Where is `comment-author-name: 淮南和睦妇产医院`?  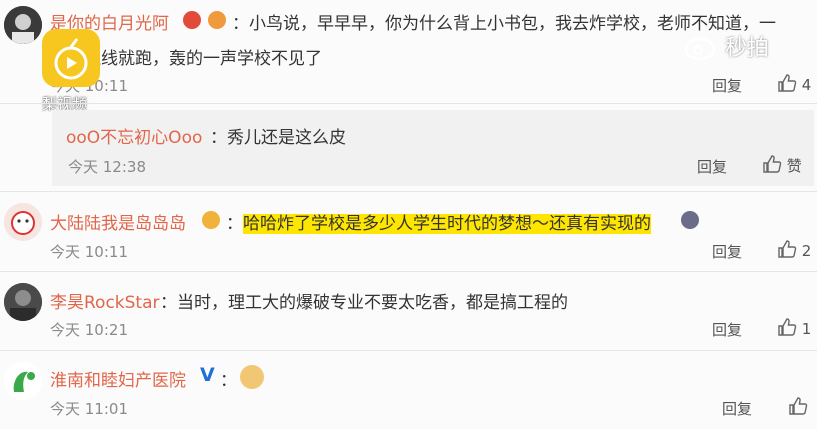
comment-author-name: 淮南和睦妇产医院 is located at coordinates (118, 378).